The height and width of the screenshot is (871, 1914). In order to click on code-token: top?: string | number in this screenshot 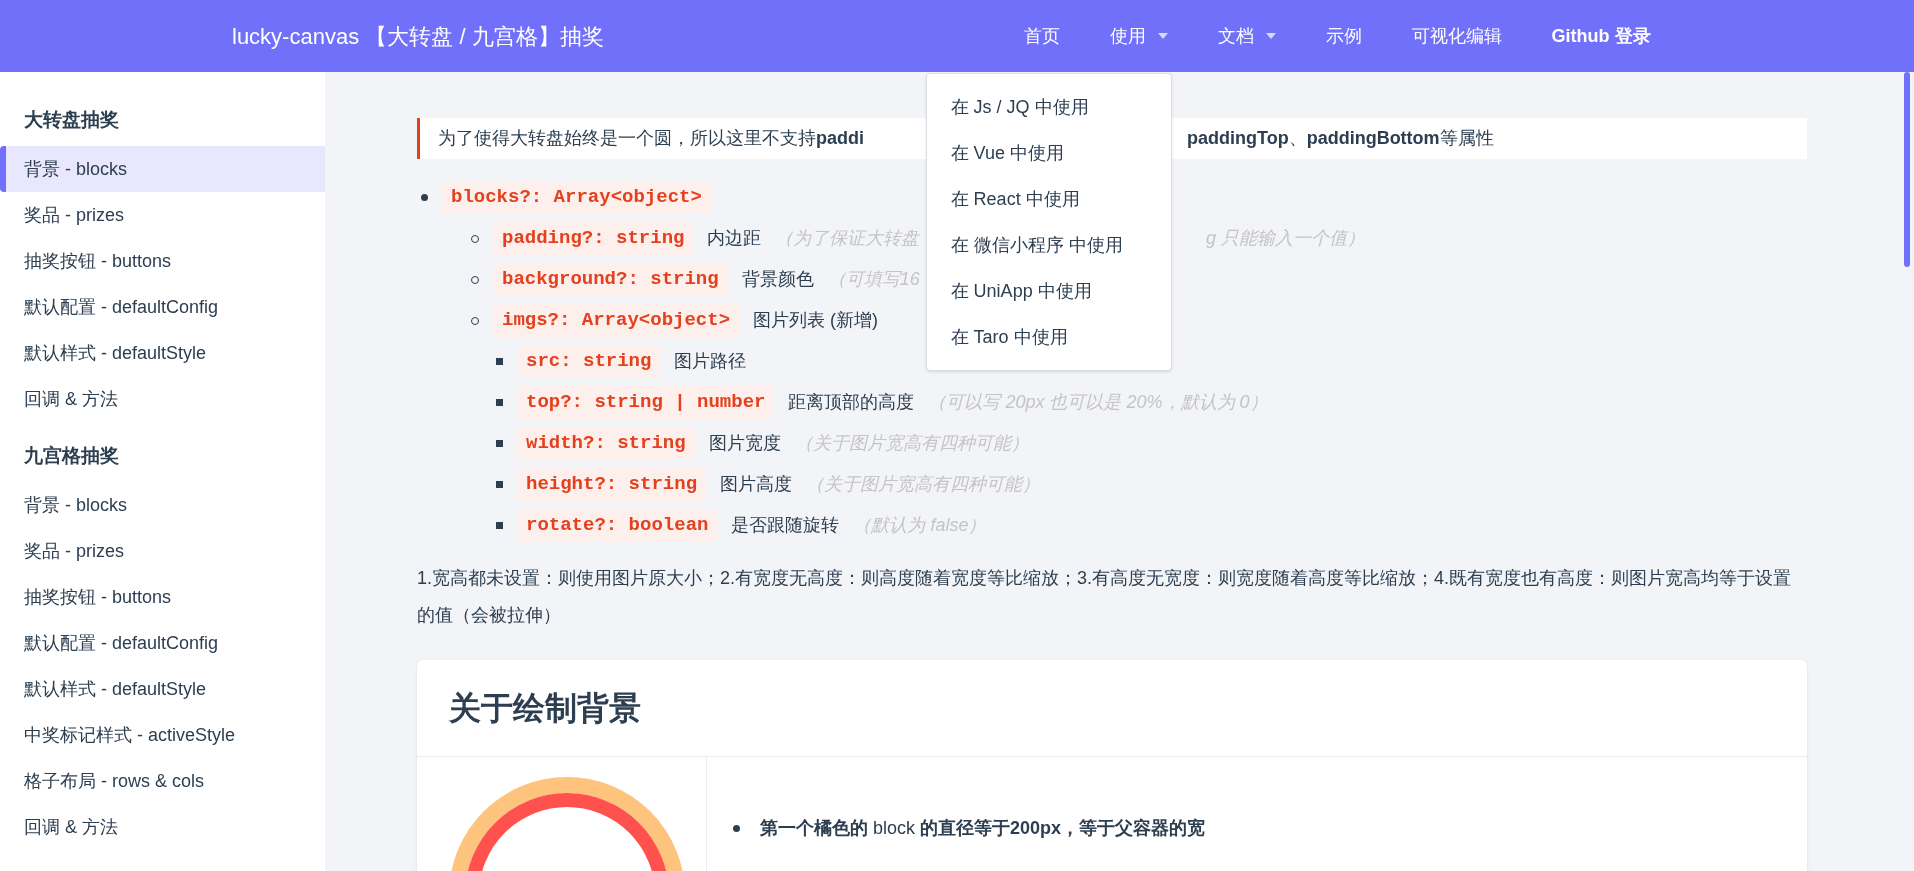, I will do `click(646, 402)`.